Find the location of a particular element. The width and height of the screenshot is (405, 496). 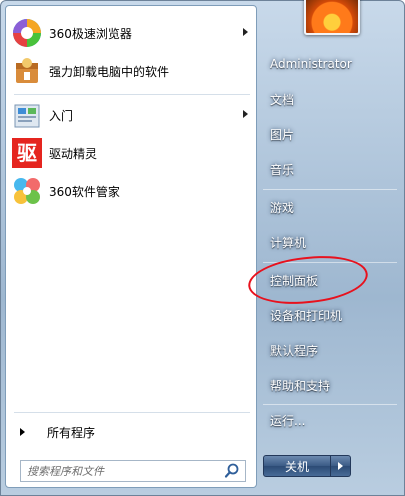

program-label: 强力卸载电脑中的软件 is located at coordinates (109, 71).